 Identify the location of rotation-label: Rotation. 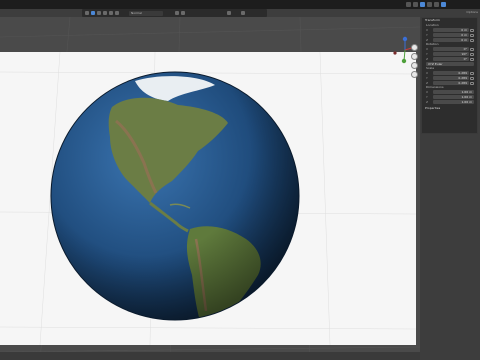
(432, 44).